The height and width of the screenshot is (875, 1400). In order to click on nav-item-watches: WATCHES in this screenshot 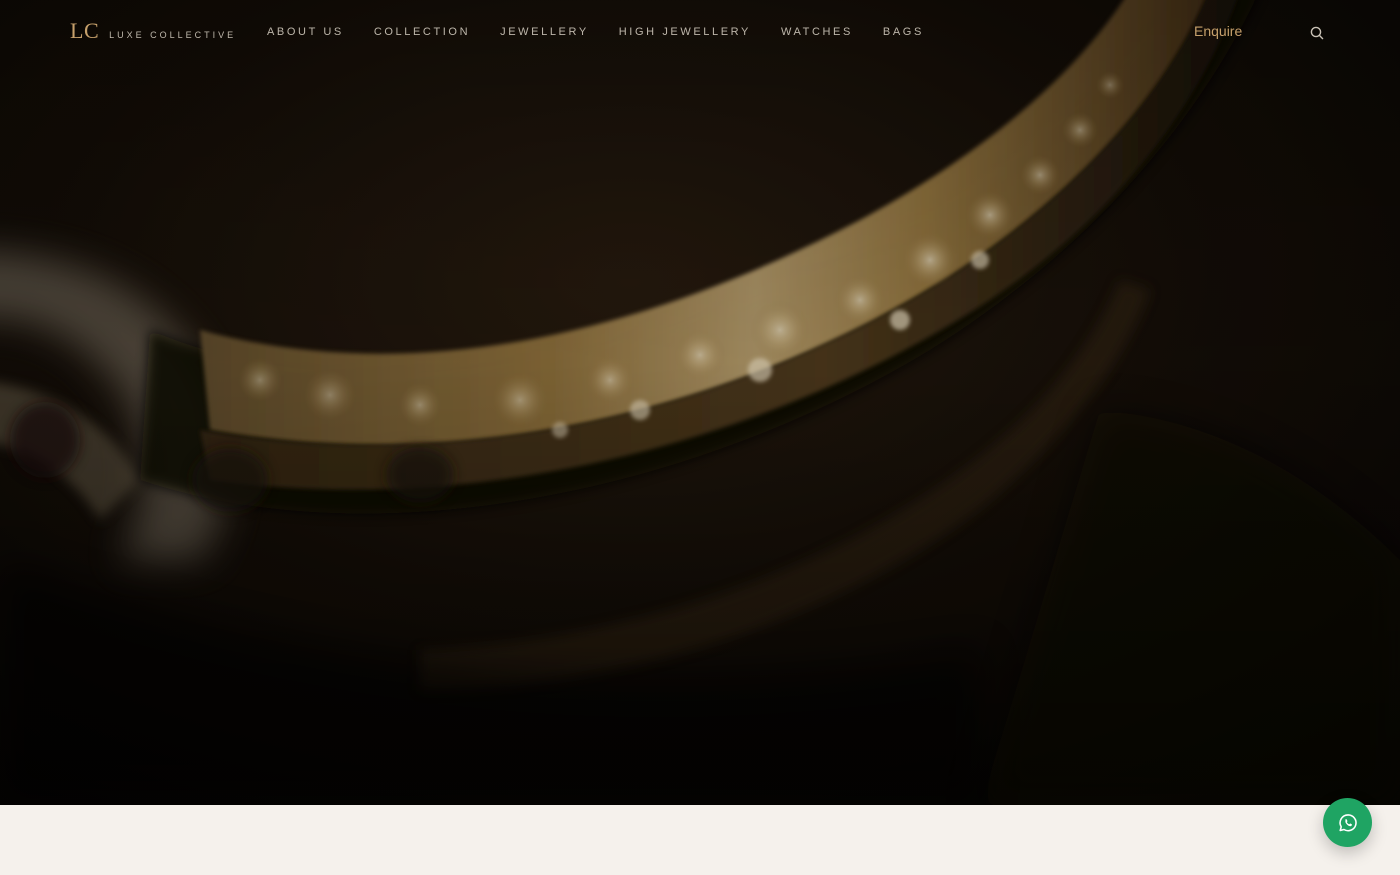, I will do `click(817, 32)`.